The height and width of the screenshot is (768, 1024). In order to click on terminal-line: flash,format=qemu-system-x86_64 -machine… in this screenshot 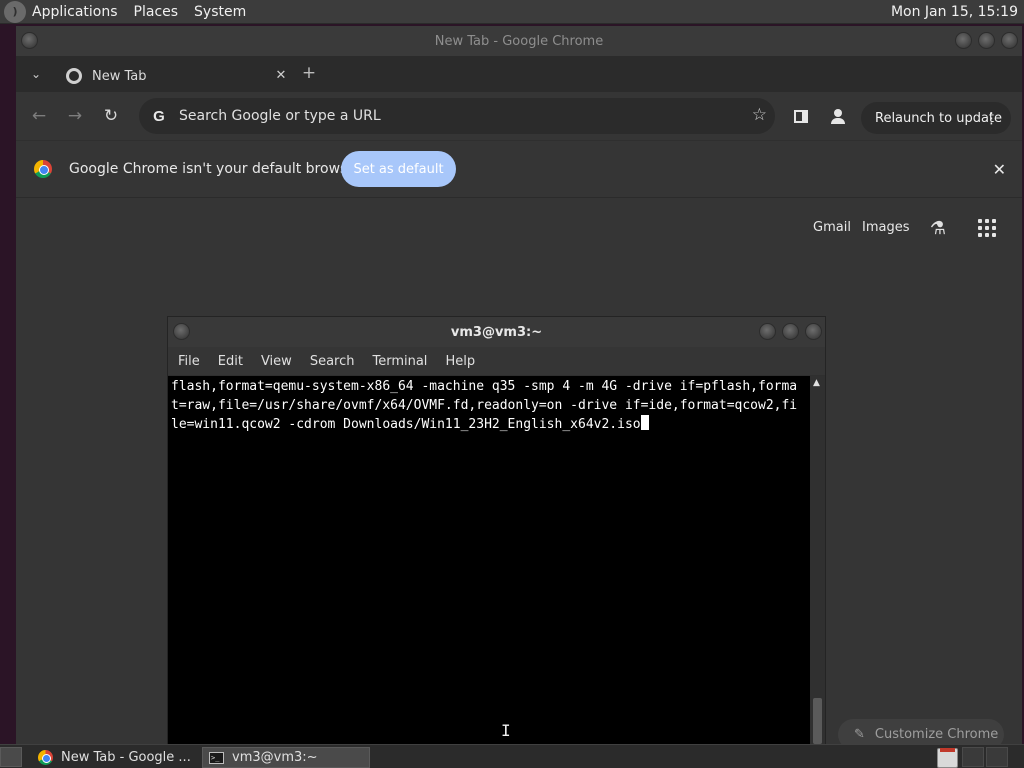, I will do `click(484, 386)`.